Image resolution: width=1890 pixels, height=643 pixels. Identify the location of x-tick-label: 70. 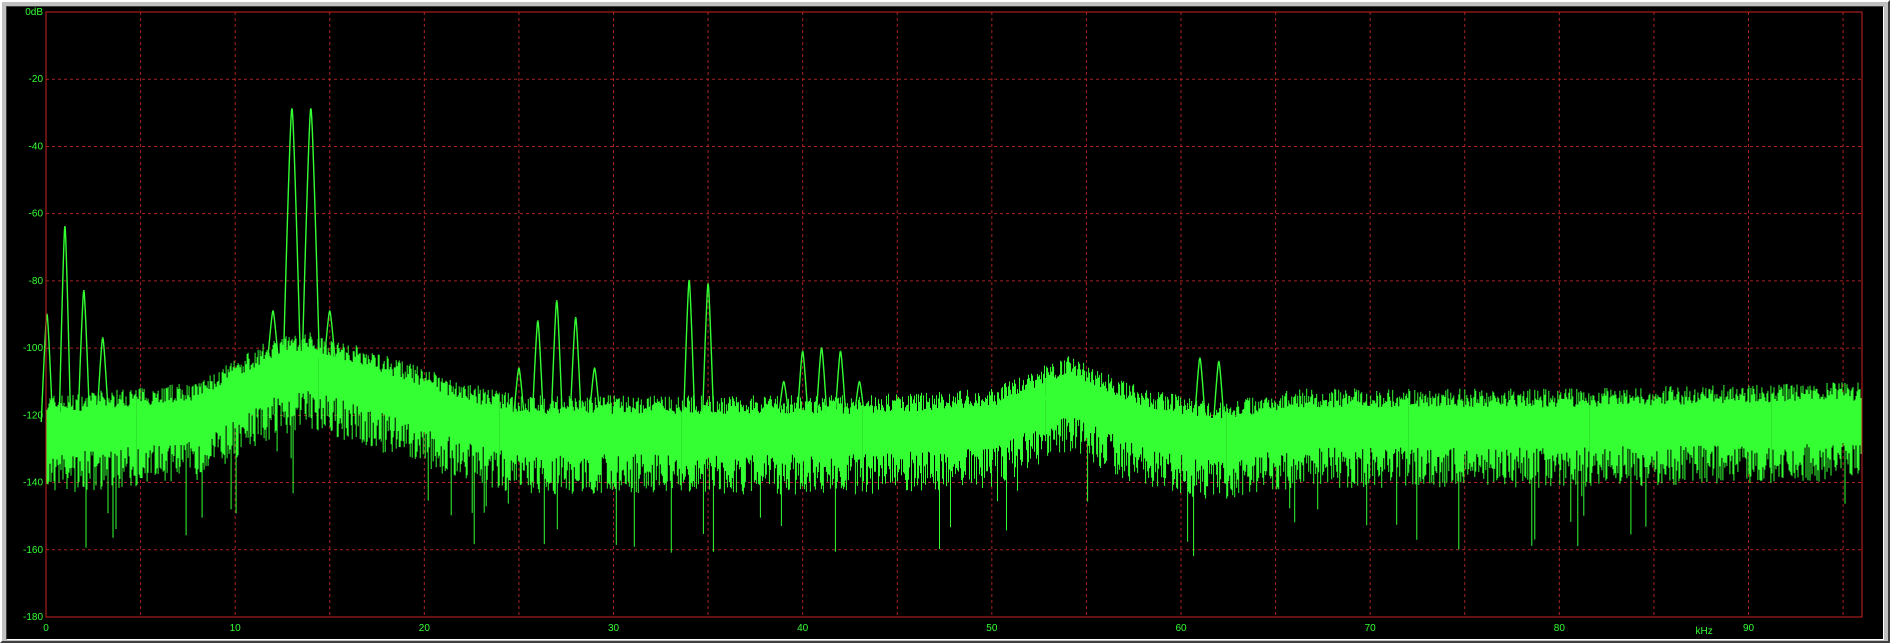
(1371, 628).